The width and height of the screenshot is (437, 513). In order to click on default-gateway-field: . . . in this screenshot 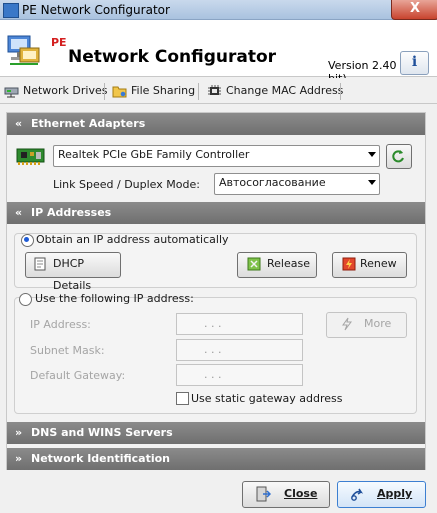, I will do `click(239, 375)`.